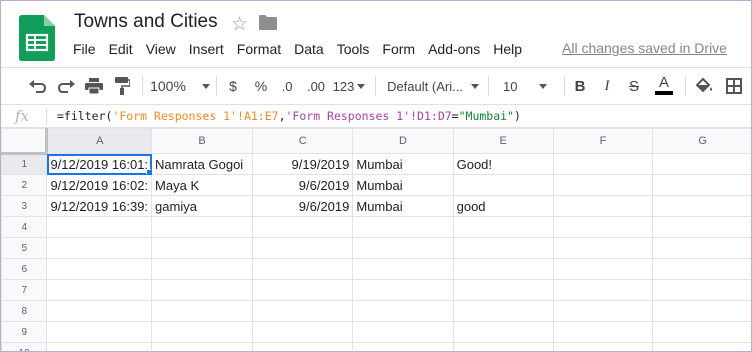  What do you see at coordinates (121, 49) in the screenshot?
I see `menu-edit: Edit` at bounding box center [121, 49].